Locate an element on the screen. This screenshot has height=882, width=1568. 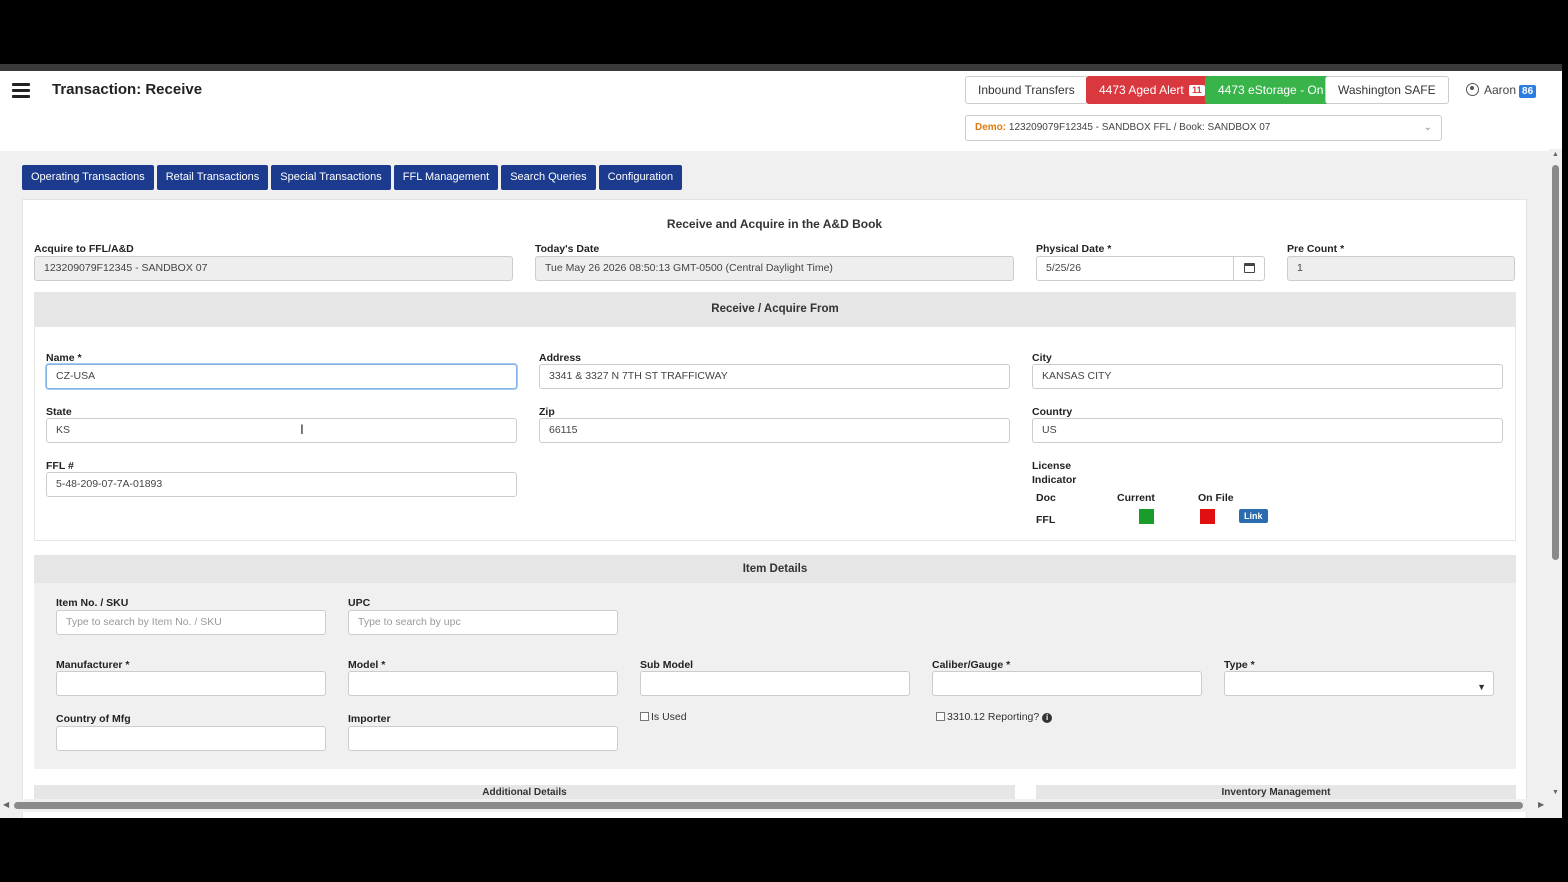
info-icon: i is located at coordinates (1047, 718).